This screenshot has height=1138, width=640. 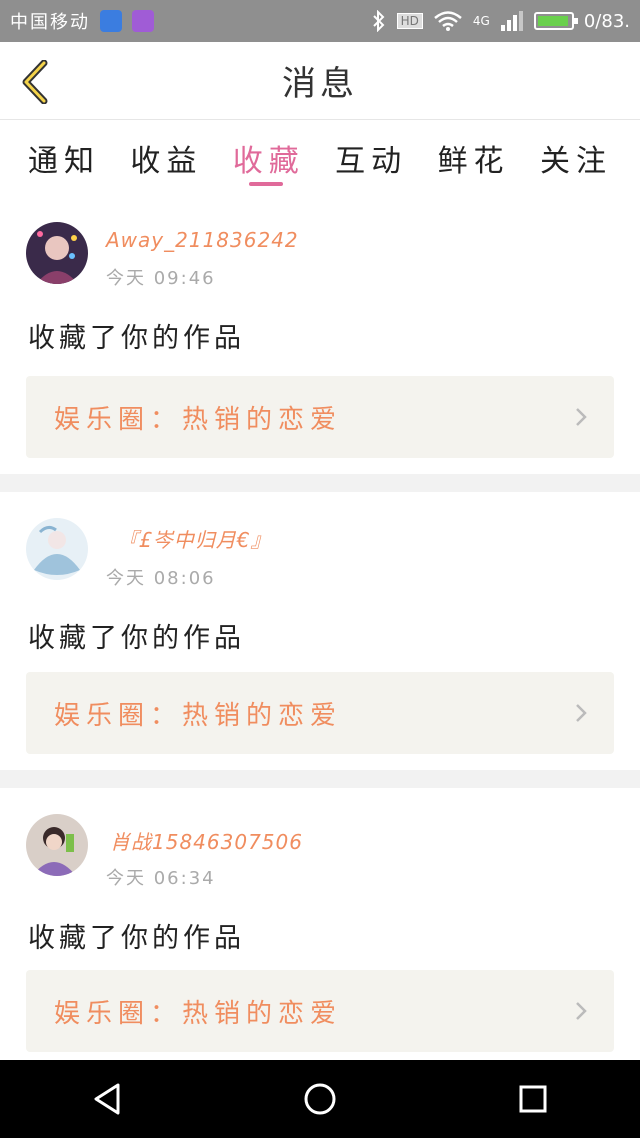 I want to click on nav-home-button, so click(x=320, y=1099).